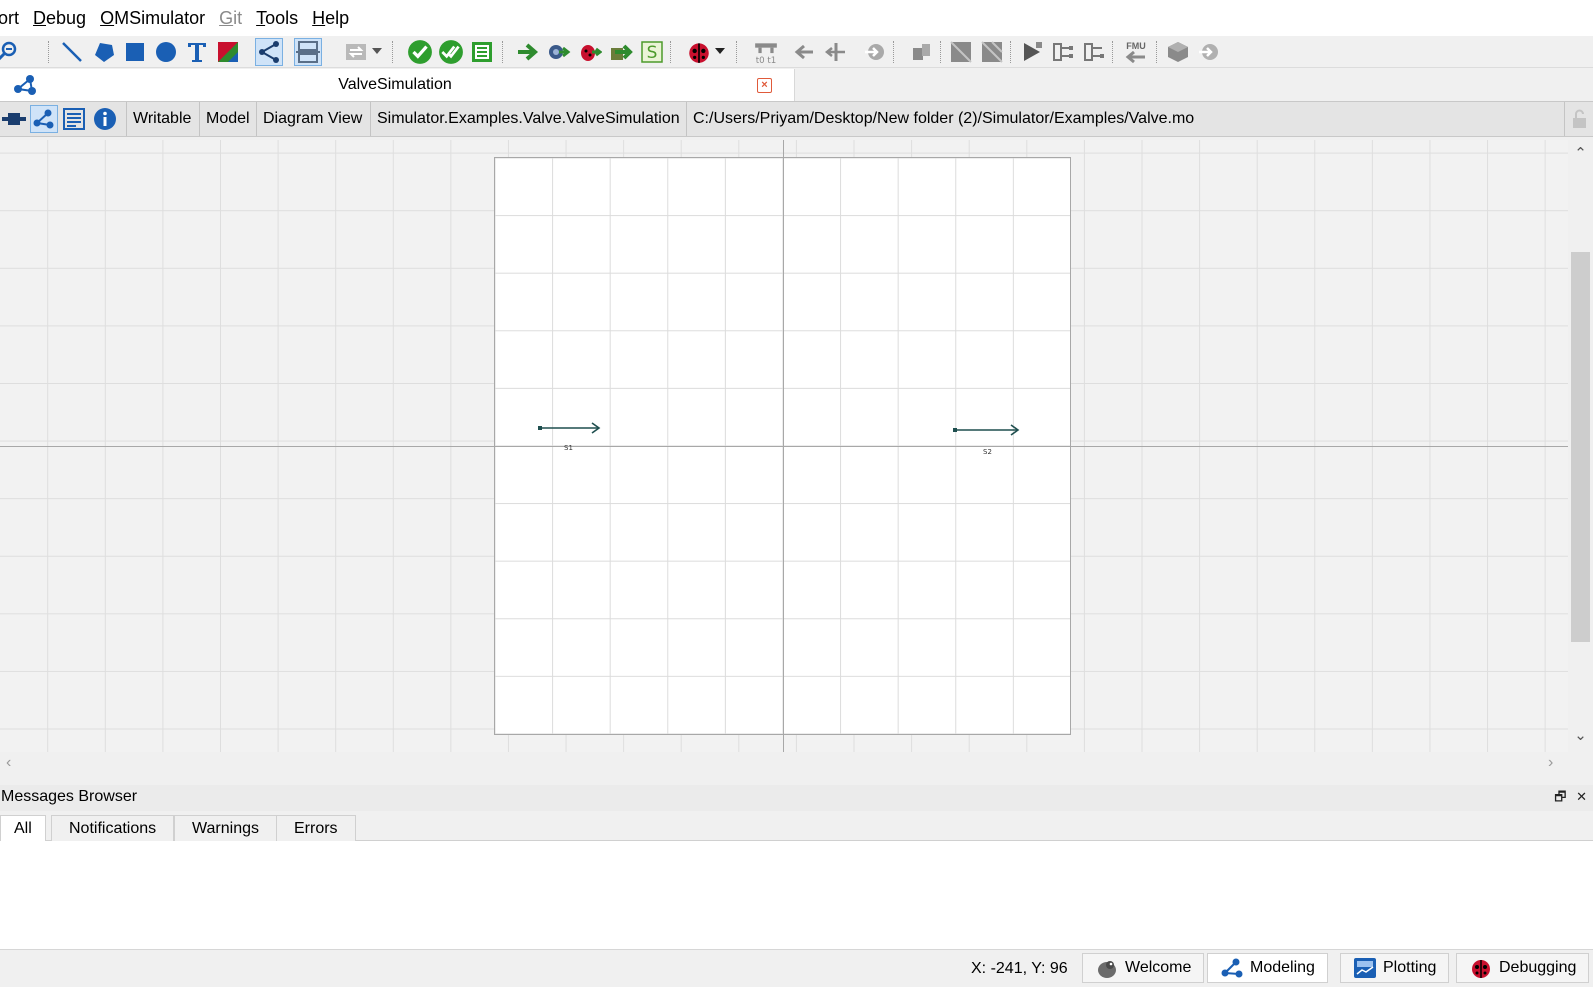 The height and width of the screenshot is (987, 1593). What do you see at coordinates (699, 52) in the screenshot?
I see `debugger-icon` at bounding box center [699, 52].